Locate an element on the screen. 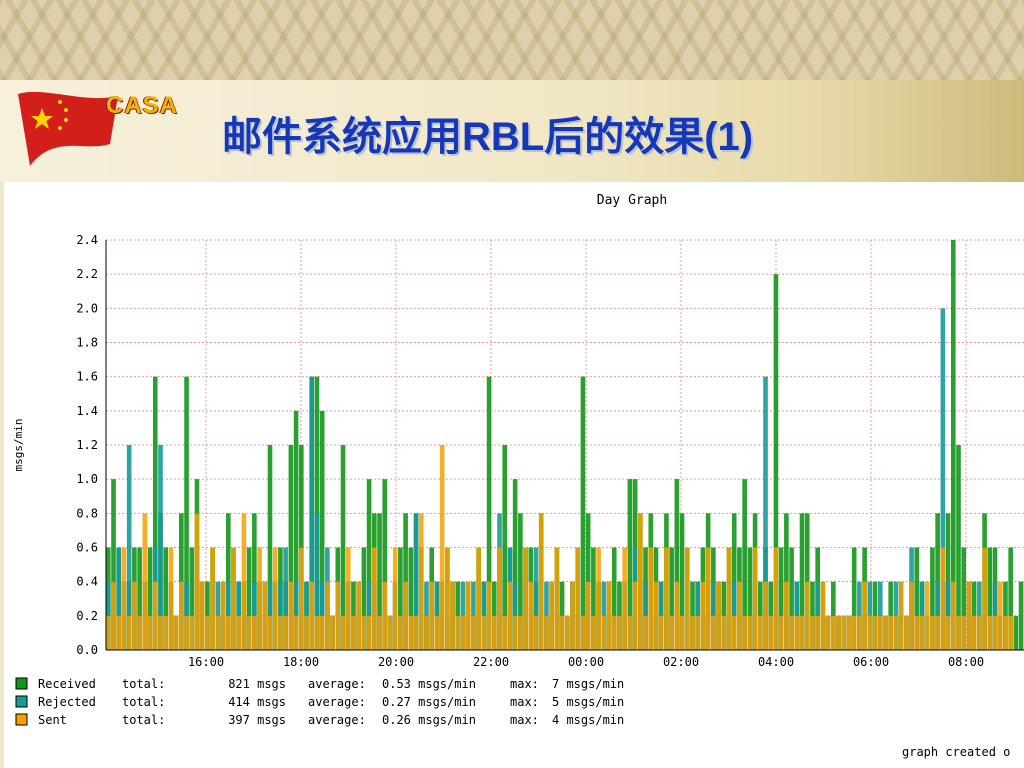  legend-total: 821 msgs is located at coordinates (257, 684).